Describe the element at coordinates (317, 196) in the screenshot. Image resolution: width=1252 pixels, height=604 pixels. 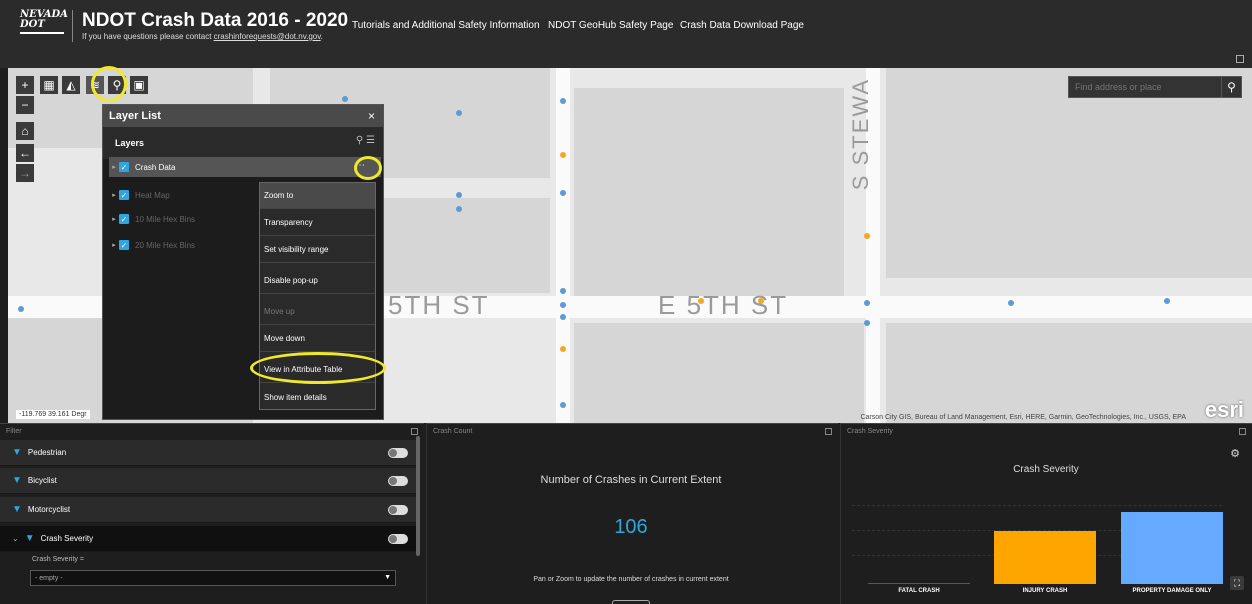
I see `menu-zoom-to: Zoom to` at that location.